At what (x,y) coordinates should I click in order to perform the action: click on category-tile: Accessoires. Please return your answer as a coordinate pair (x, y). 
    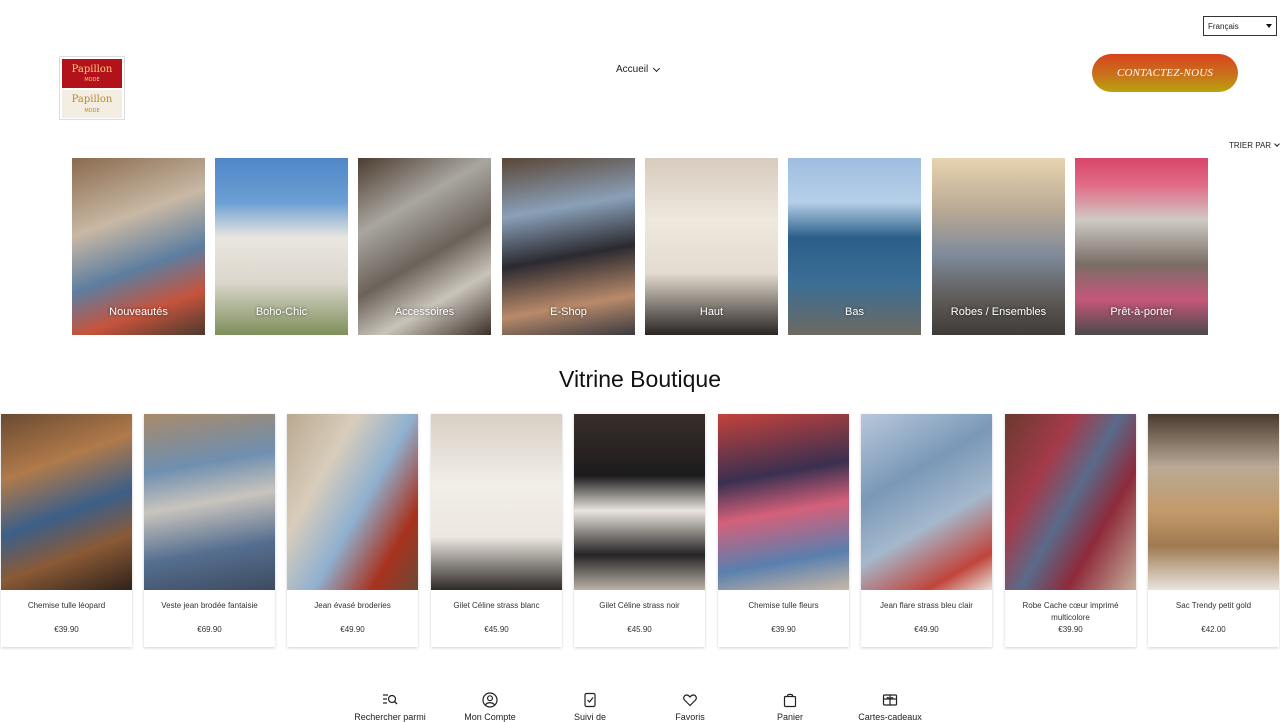
    Looking at the image, I should click on (424, 246).